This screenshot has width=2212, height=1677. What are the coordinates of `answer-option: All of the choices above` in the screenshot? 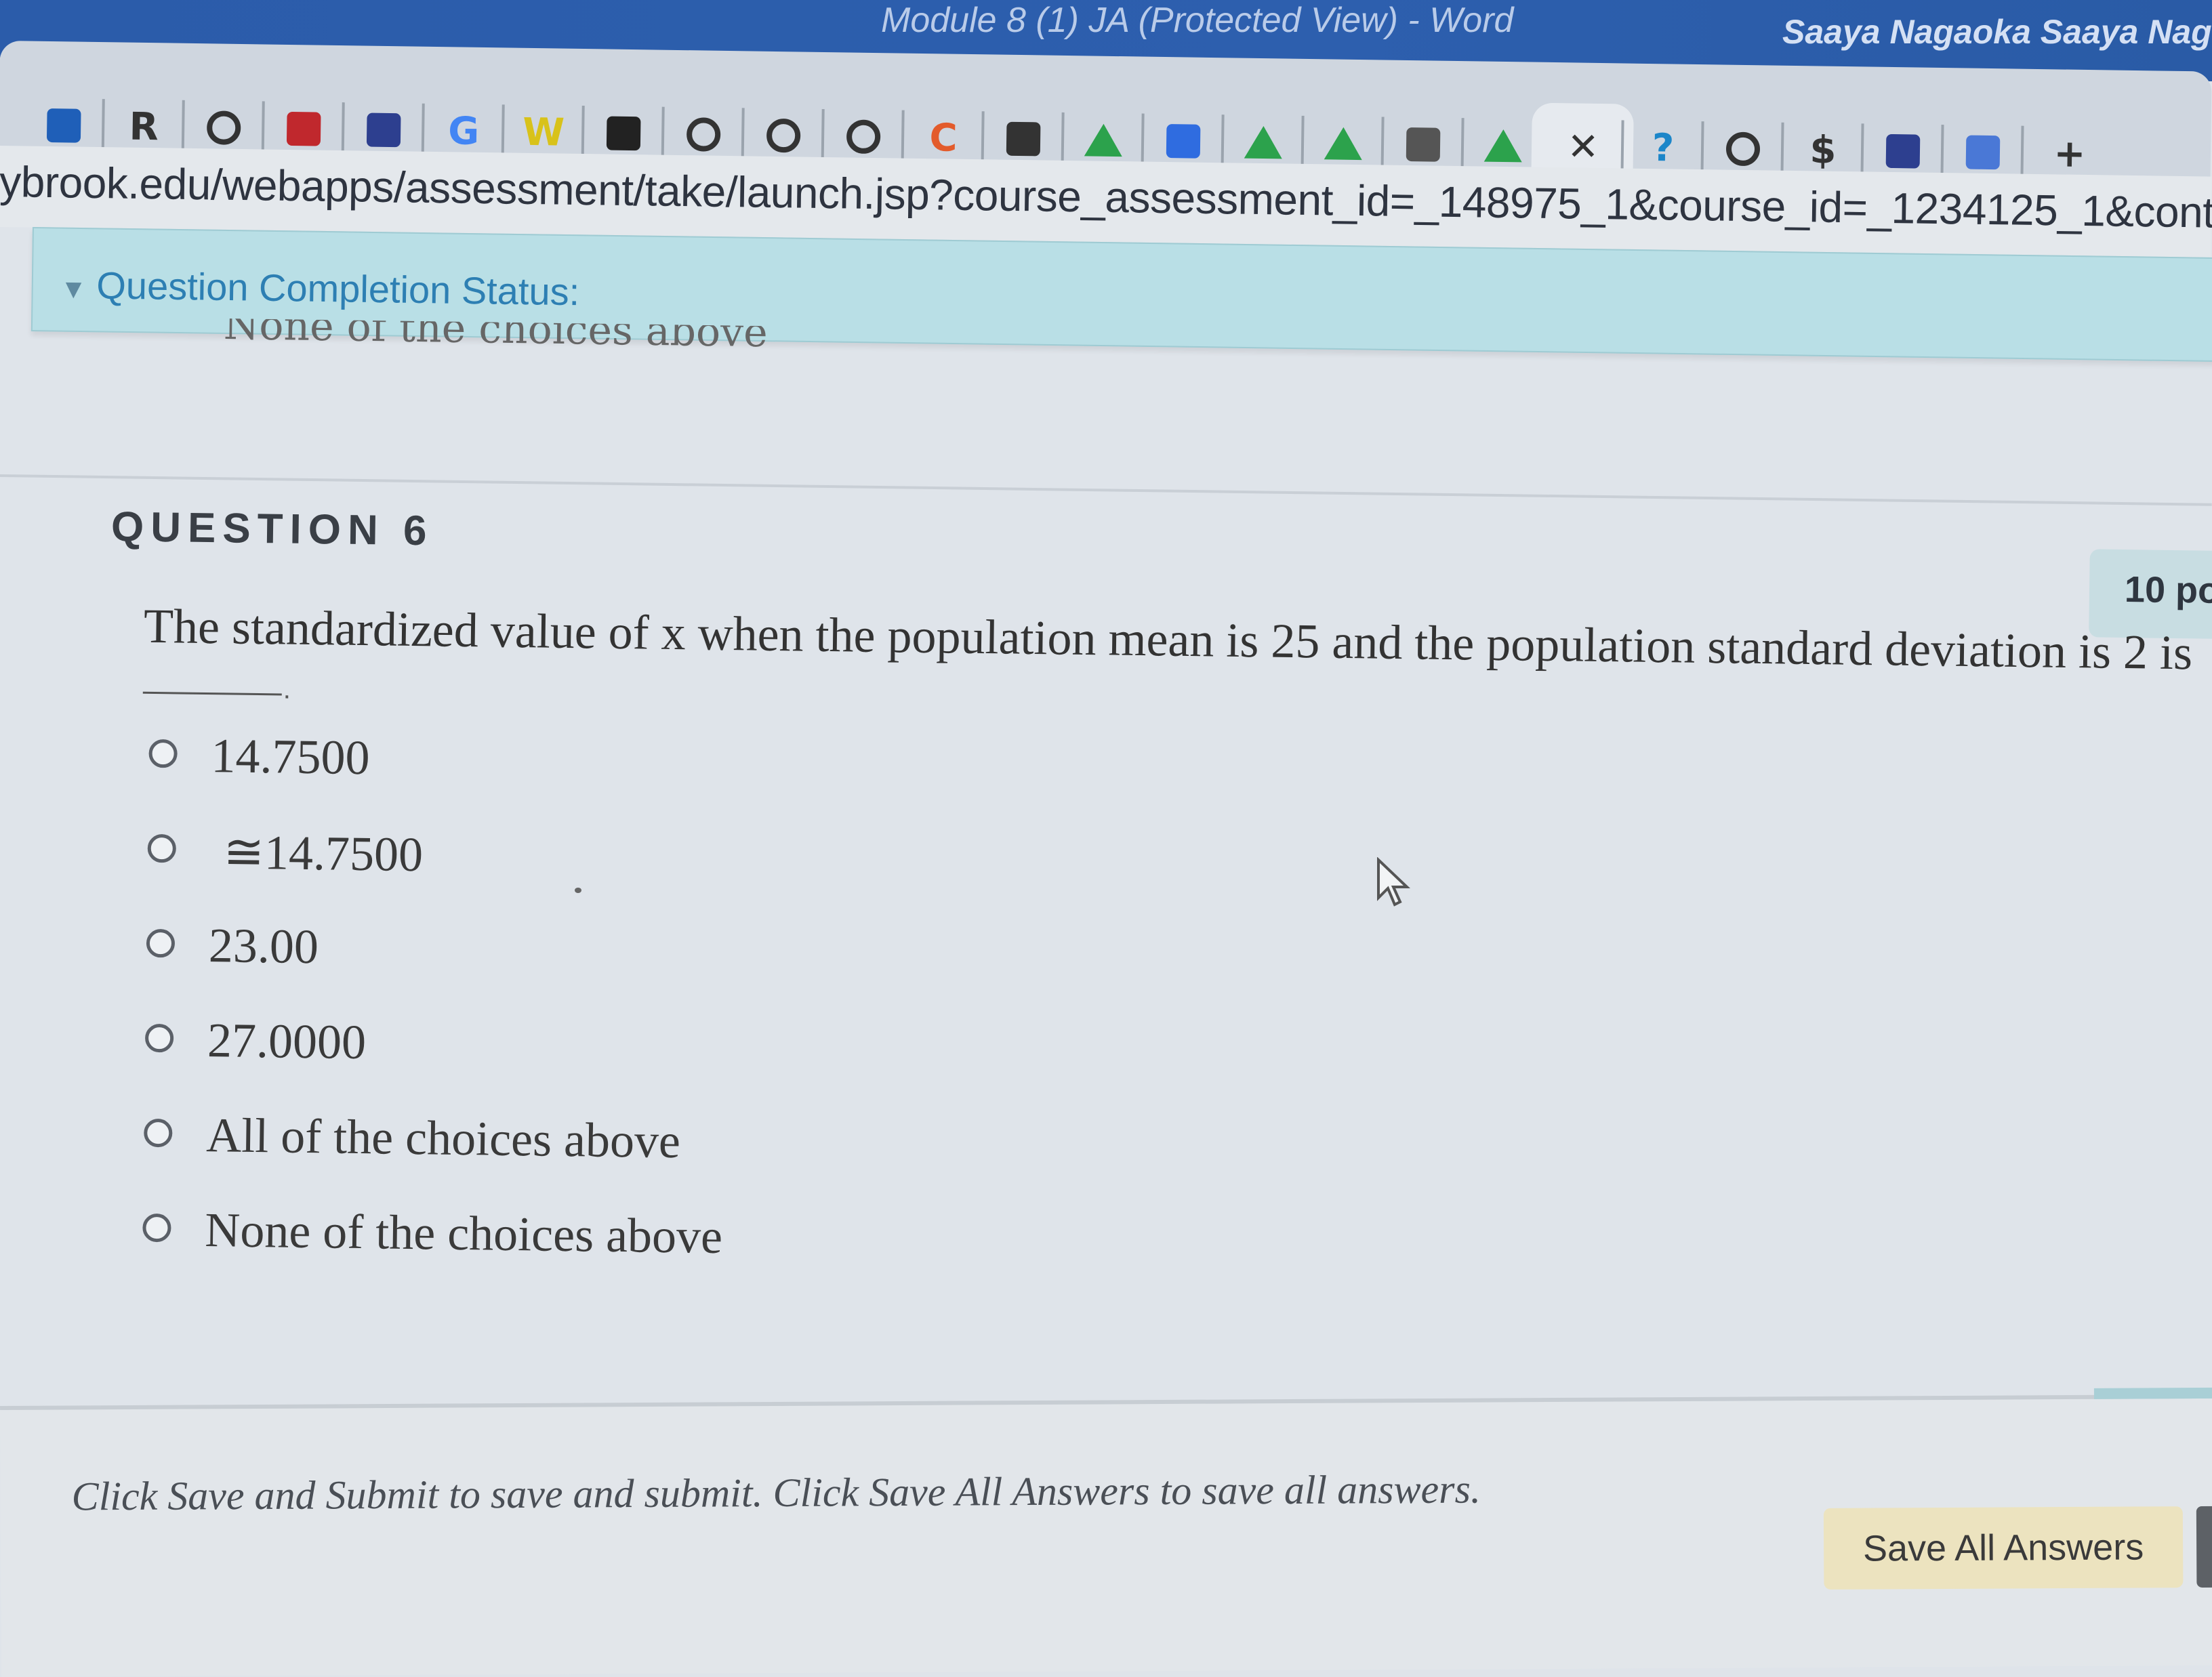 It's located at (411, 1143).